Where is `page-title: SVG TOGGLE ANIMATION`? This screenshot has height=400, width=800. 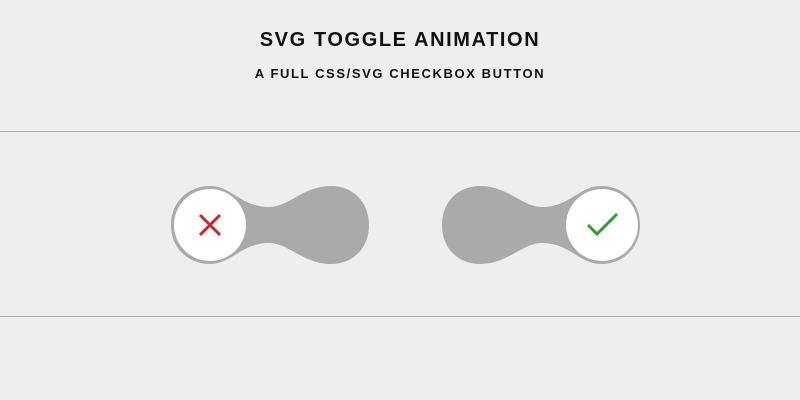 page-title: SVG TOGGLE ANIMATION is located at coordinates (400, 40).